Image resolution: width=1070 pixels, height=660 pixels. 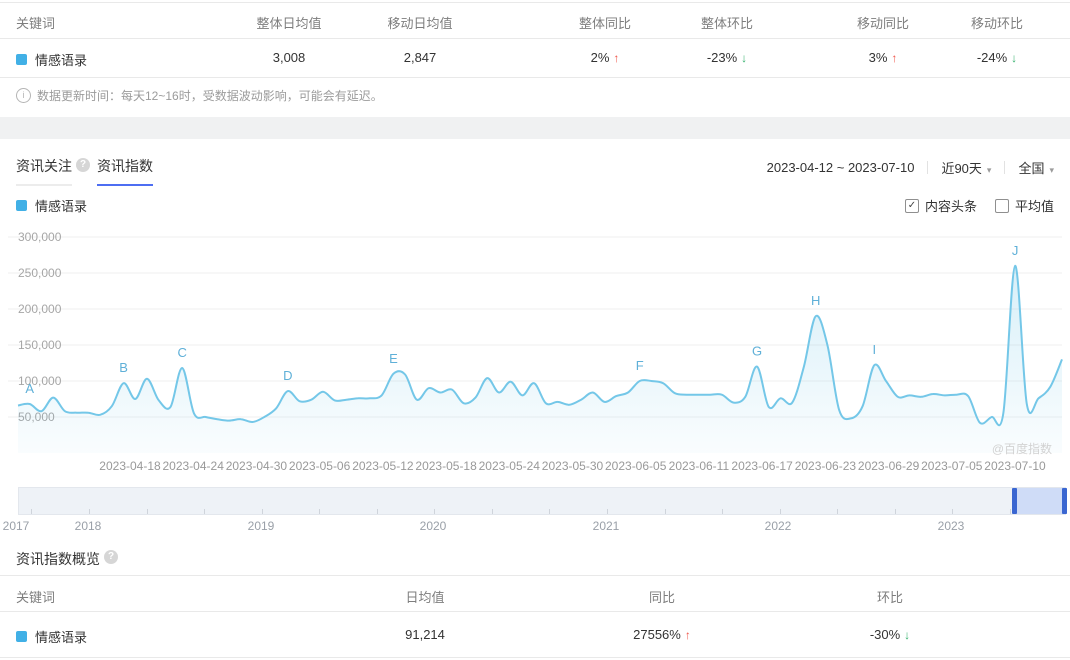 What do you see at coordinates (44, 171) in the screenshot?
I see `tab-news-attention: 资讯关注` at bounding box center [44, 171].